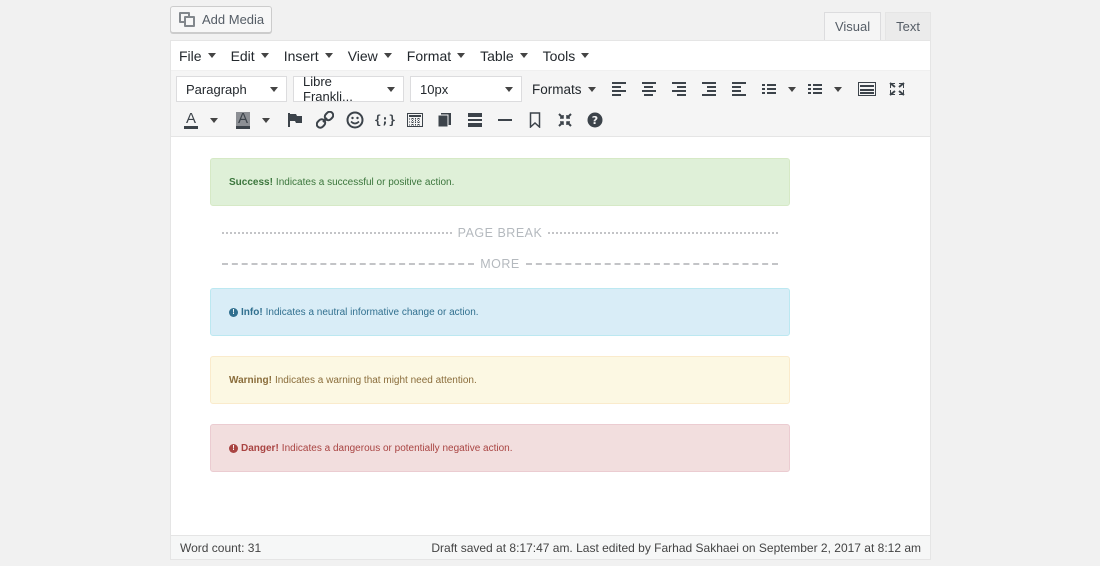 The image size is (1100, 566). Describe the element at coordinates (566, 56) in the screenshot. I see `menu-tools: Tools` at that location.